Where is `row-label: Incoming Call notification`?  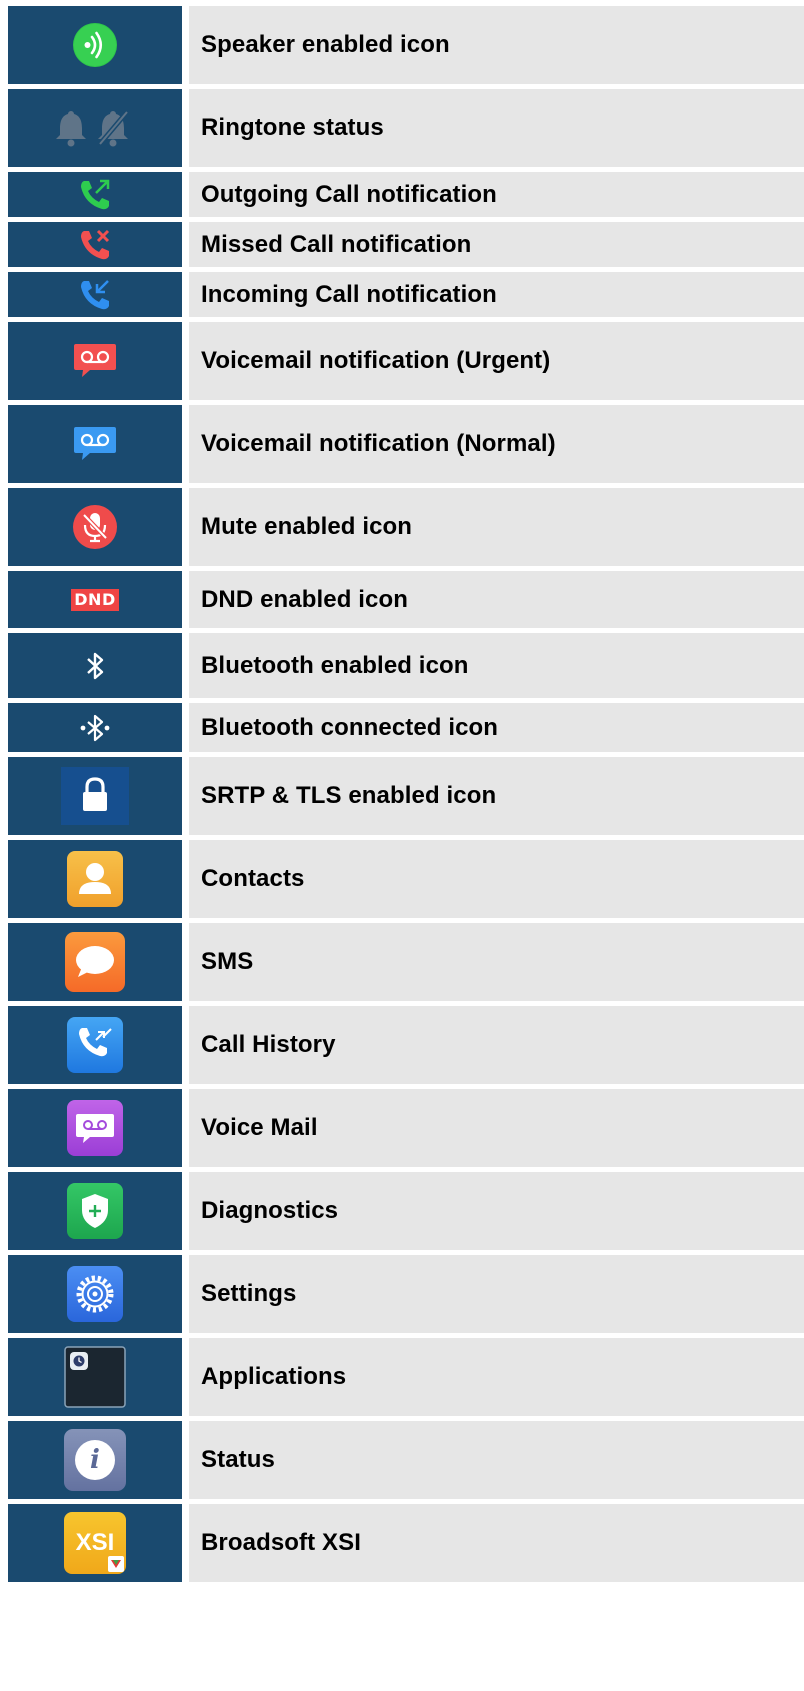
row-label: Incoming Call notification is located at coordinates (349, 294).